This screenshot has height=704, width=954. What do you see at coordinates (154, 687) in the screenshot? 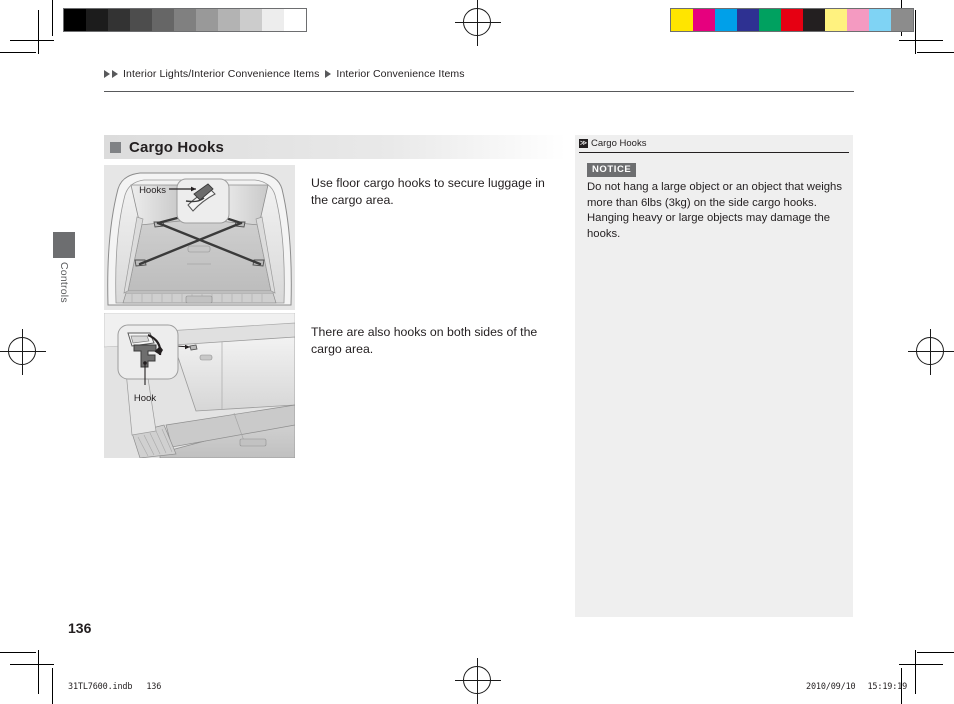
I see `footer-file-page: 136` at bounding box center [154, 687].